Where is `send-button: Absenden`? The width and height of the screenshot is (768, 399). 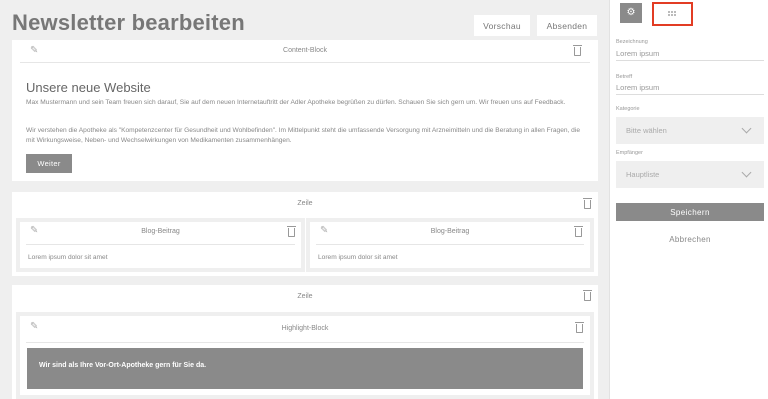
send-button: Absenden is located at coordinates (567, 25).